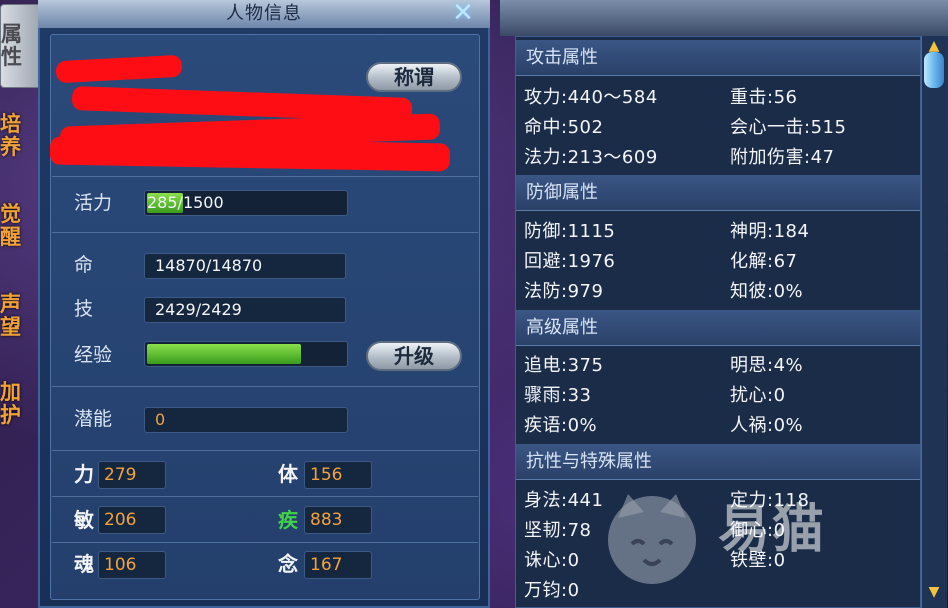 The width and height of the screenshot is (948, 608). What do you see at coordinates (245, 310) in the screenshot?
I see `skill-value: 2429/2429` at bounding box center [245, 310].